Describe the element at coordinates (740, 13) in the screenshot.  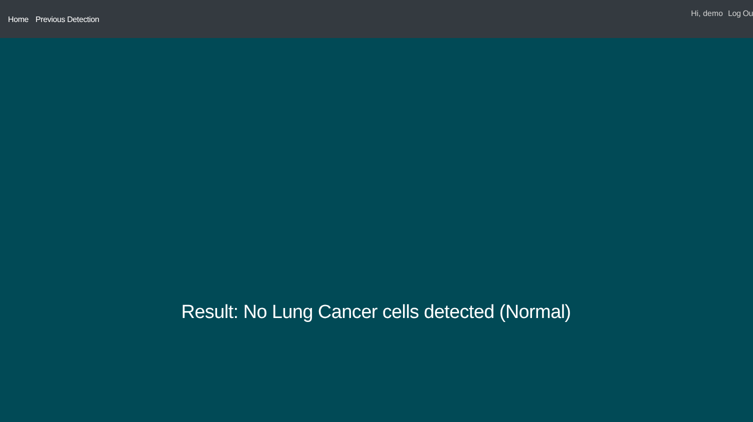
I see `logout-link: Log Ou` at that location.